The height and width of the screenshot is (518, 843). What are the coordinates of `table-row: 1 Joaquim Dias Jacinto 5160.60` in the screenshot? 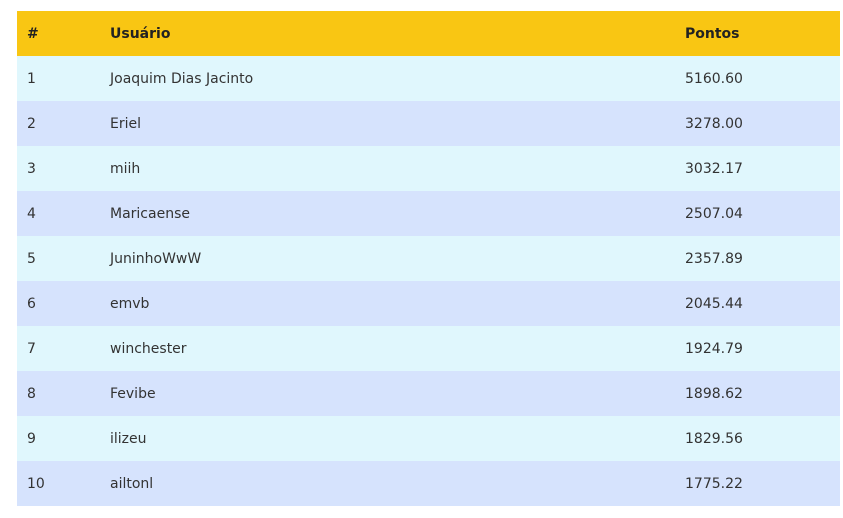 It's located at (428, 78).